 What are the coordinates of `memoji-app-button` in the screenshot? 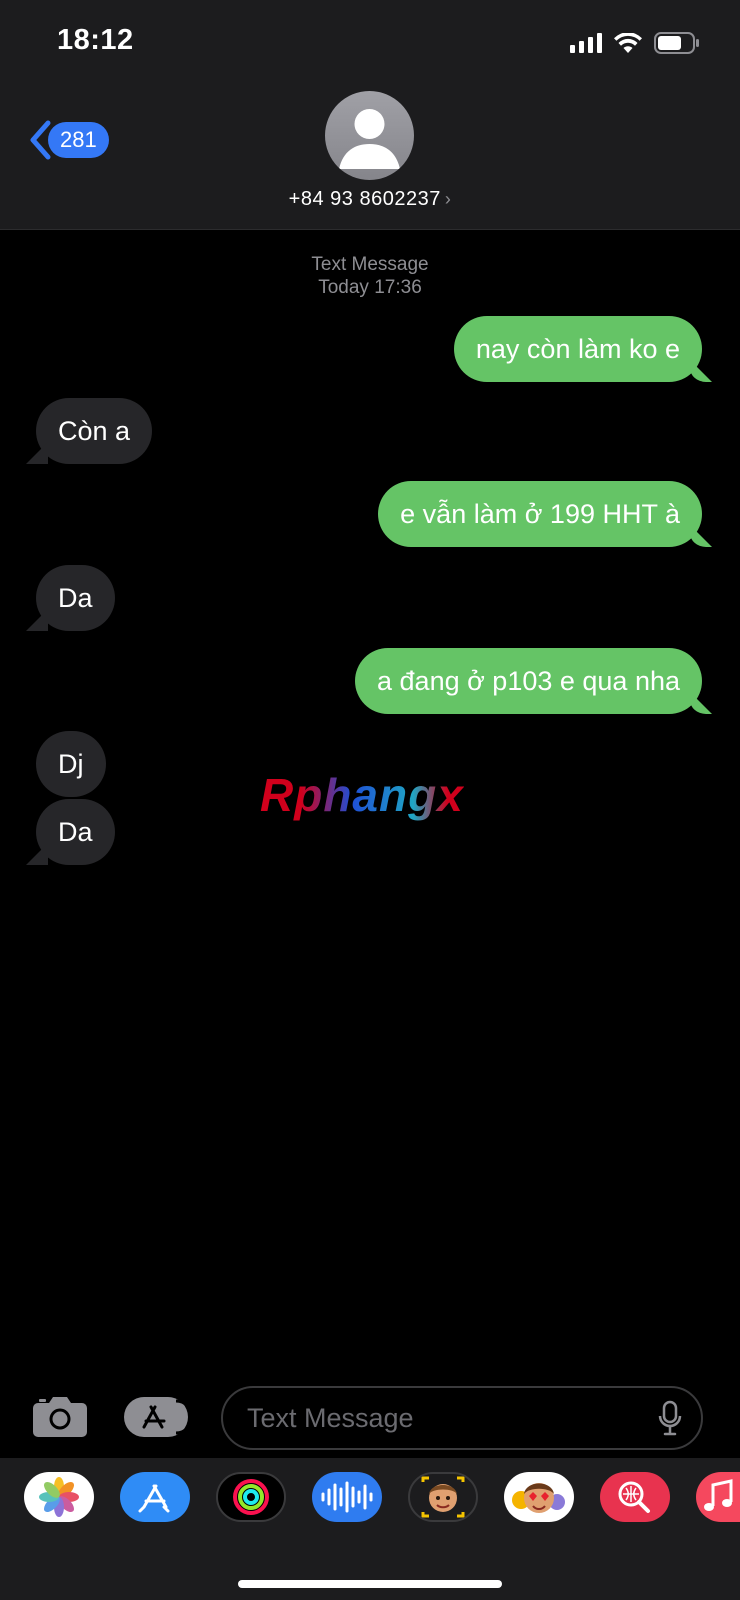 It's located at (443, 1497).